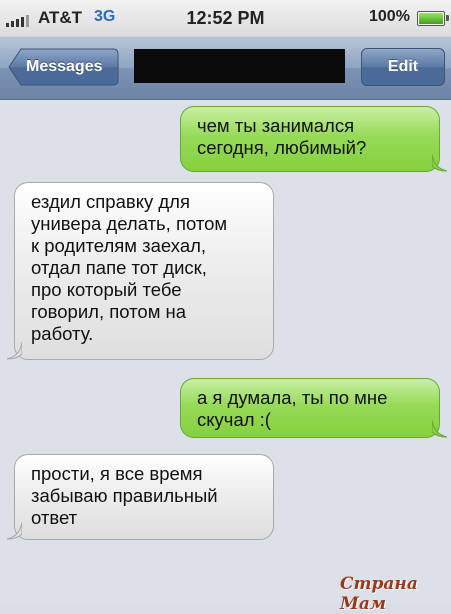  I want to click on back-button-label: Messages, so click(64, 66).